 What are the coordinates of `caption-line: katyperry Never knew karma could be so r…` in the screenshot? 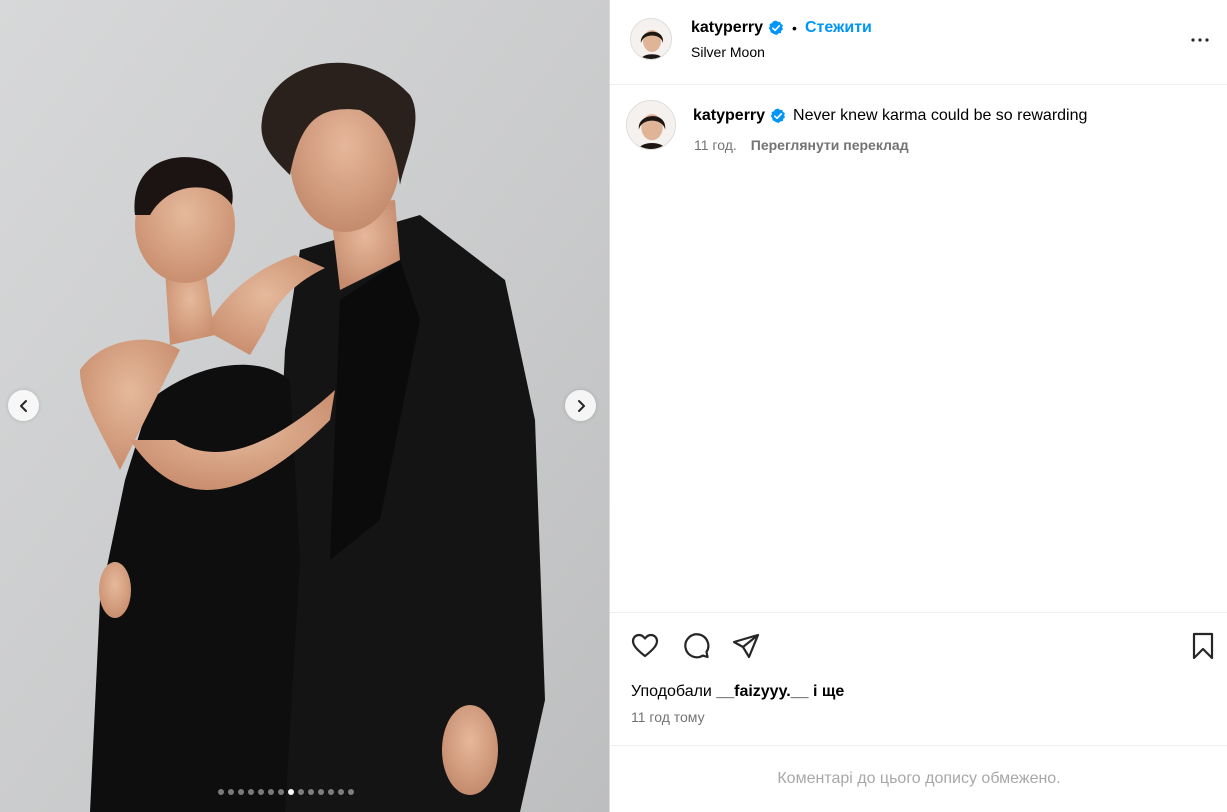 It's located at (890, 116).